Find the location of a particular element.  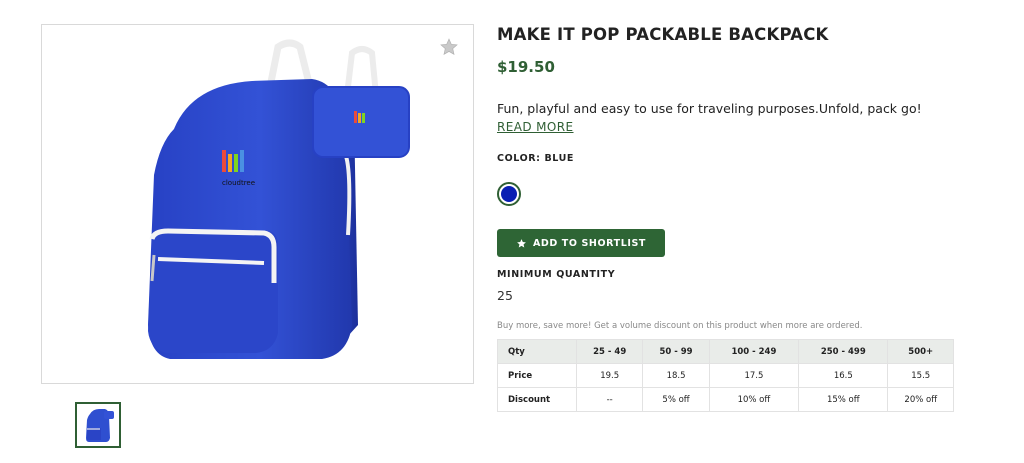

table-cell: Discount is located at coordinates (537, 399).